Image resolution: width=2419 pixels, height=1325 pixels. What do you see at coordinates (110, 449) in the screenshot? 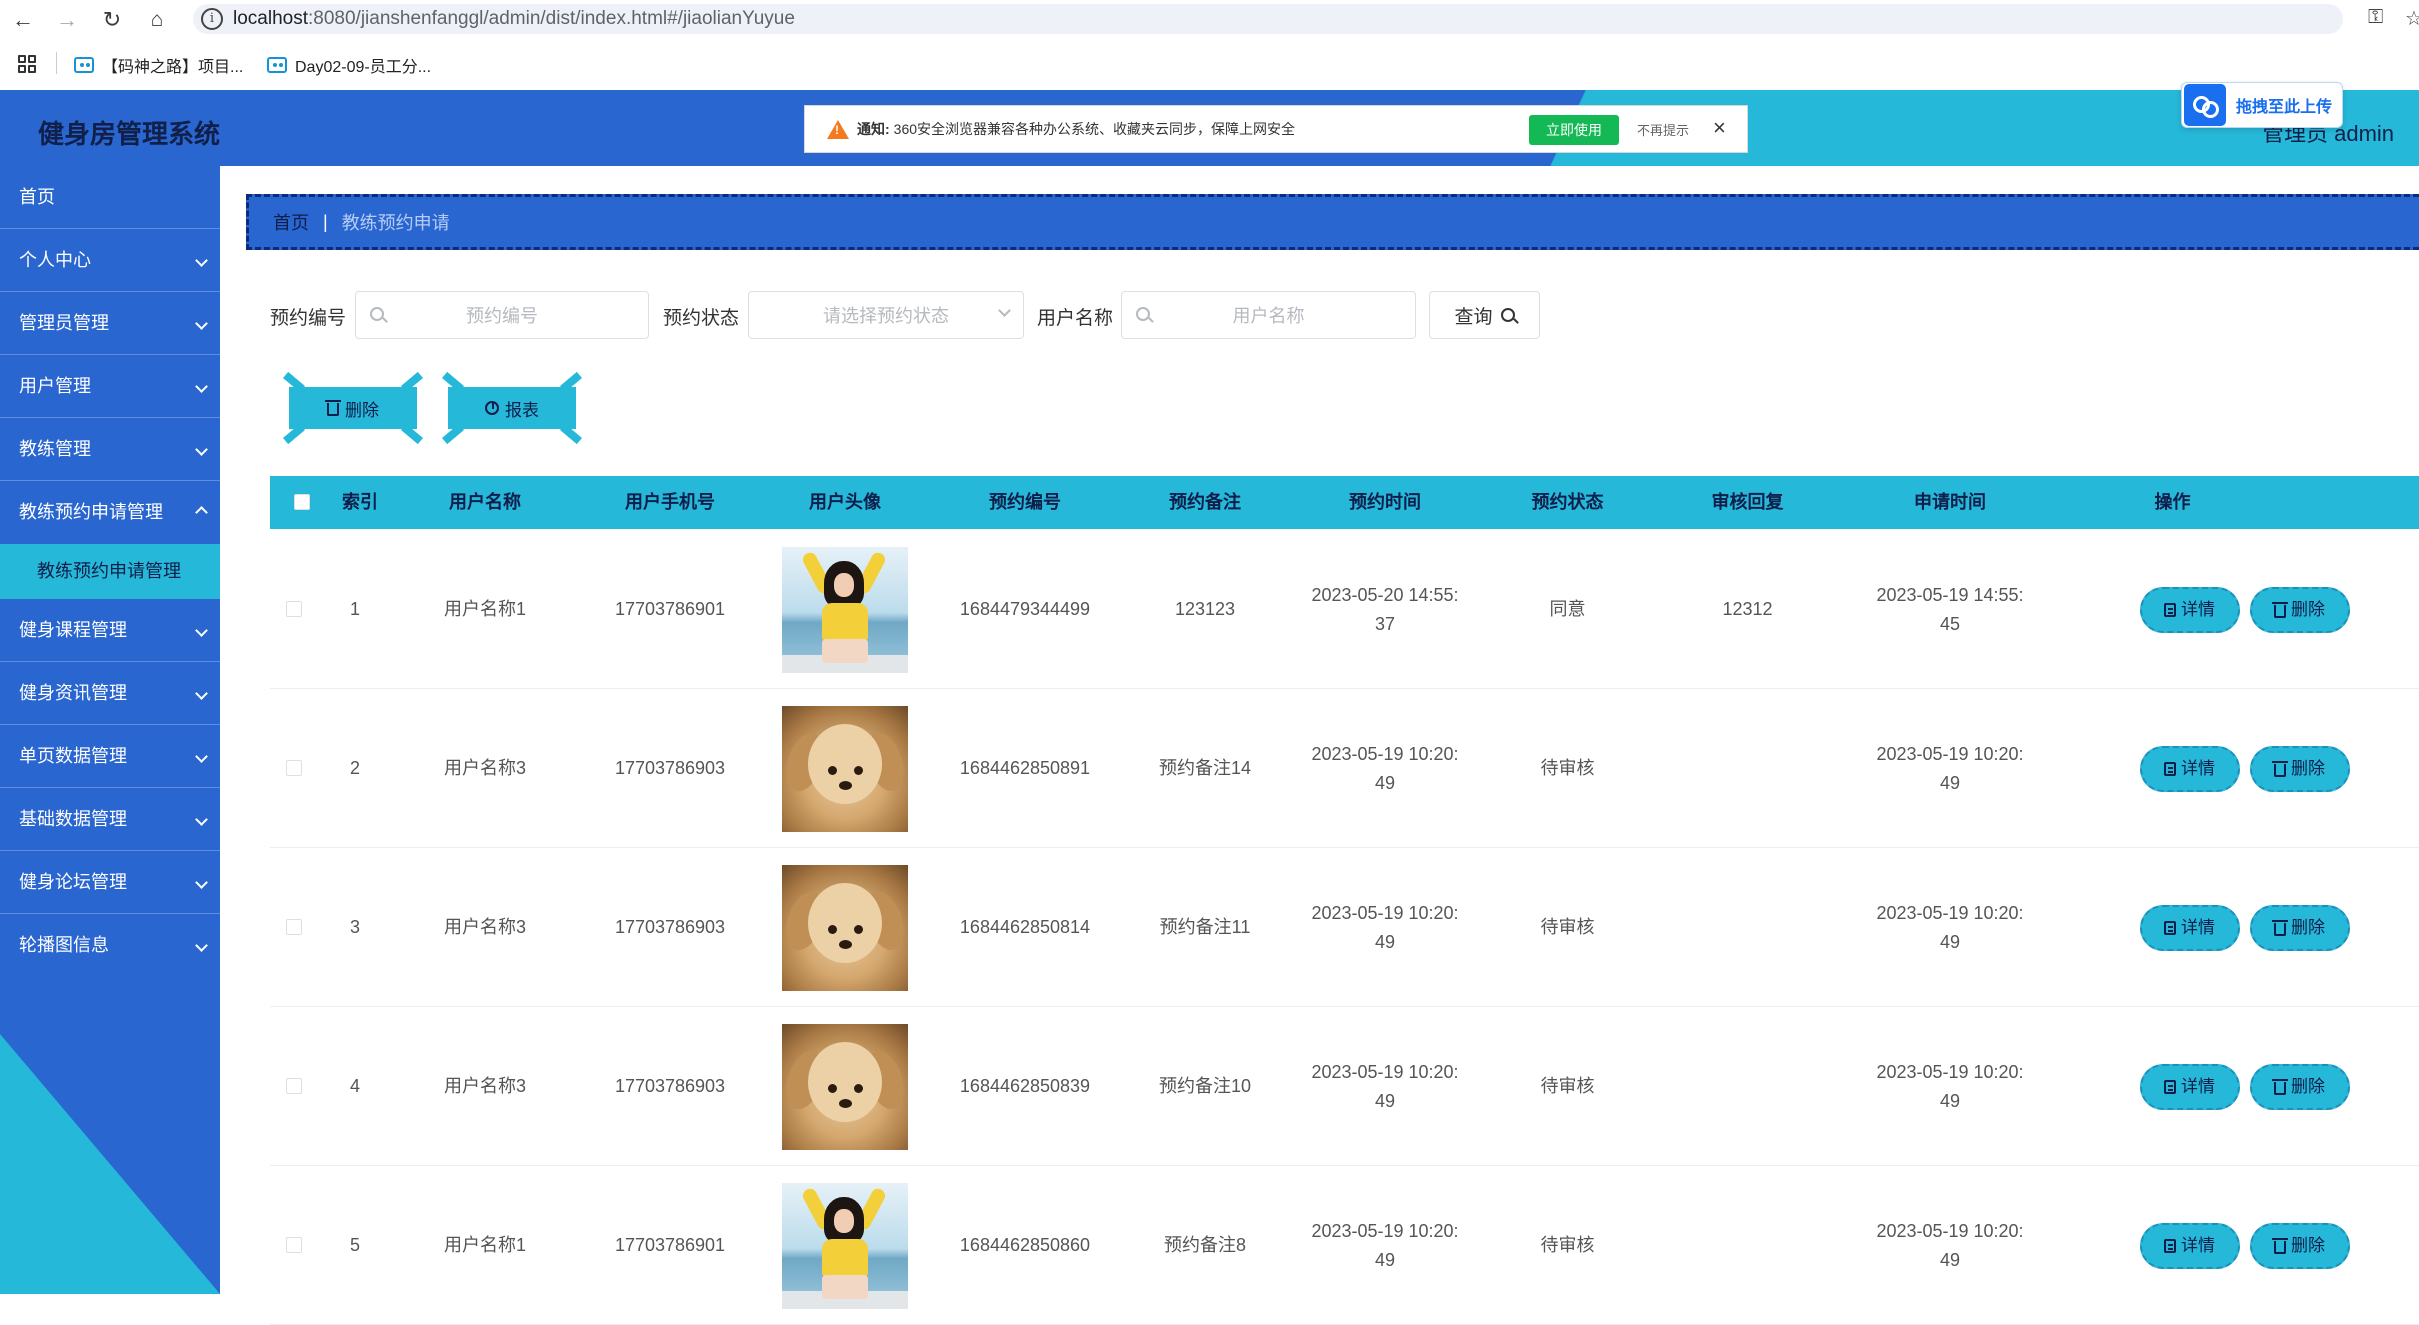
I see `sidebar-item-coaches: 教练管理` at bounding box center [110, 449].